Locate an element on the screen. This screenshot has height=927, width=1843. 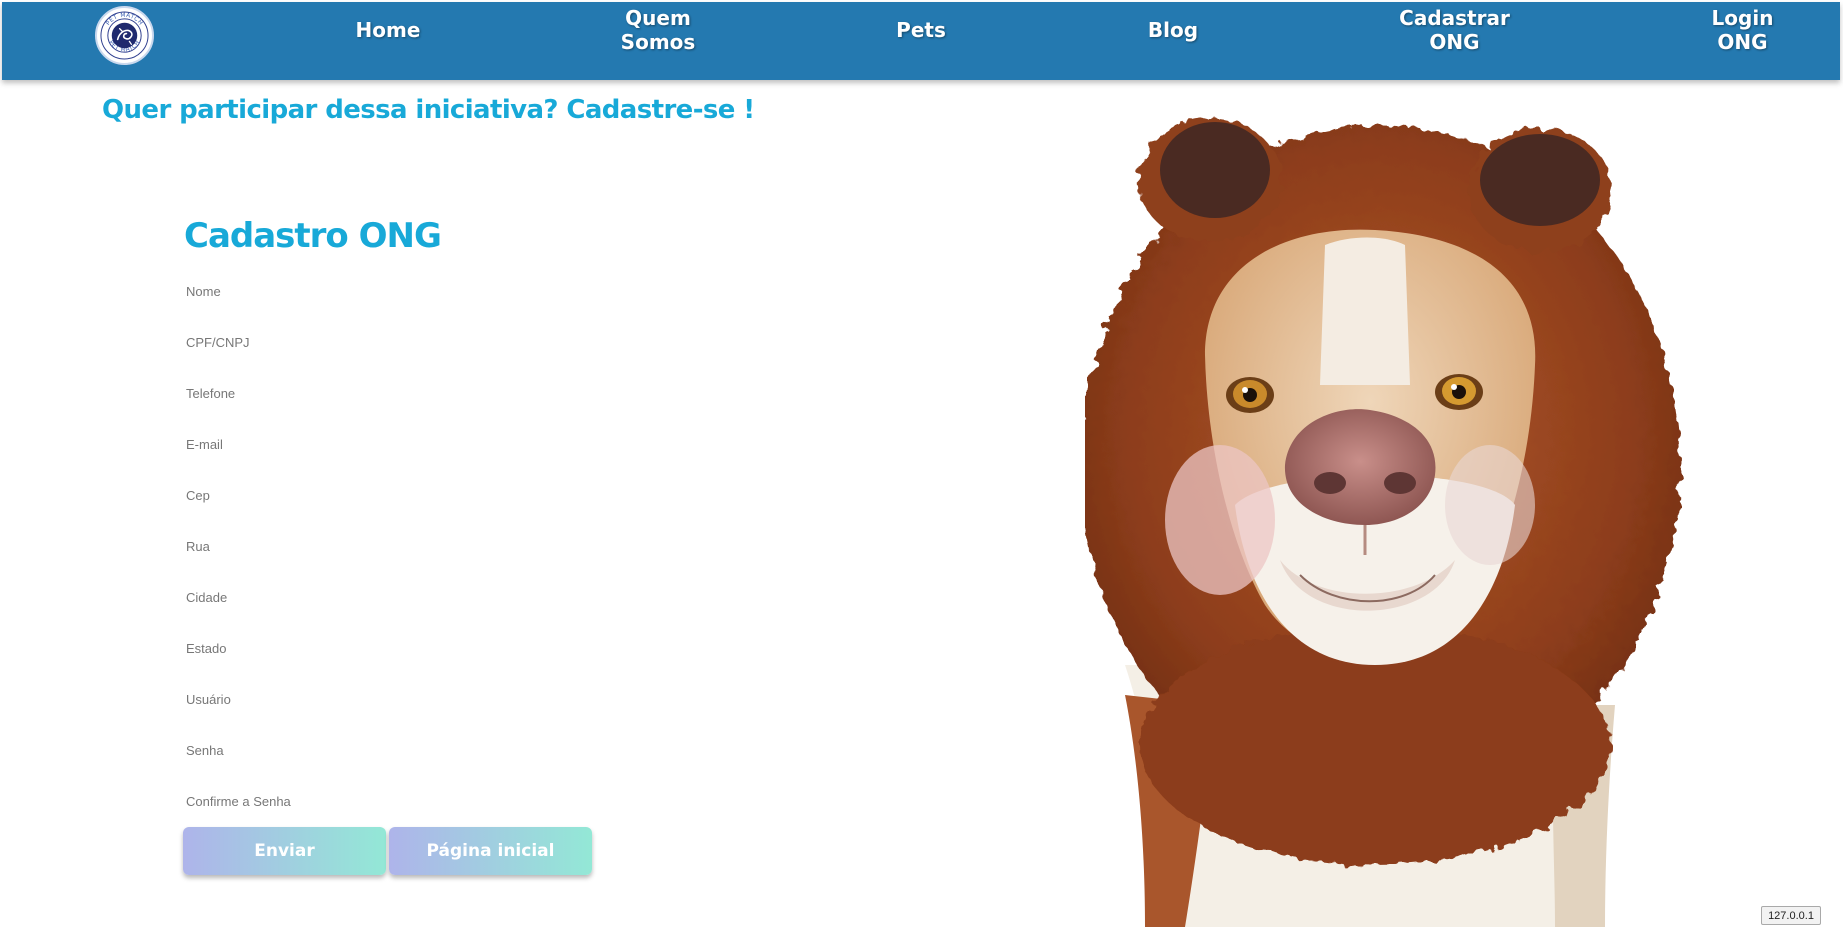
pet-match-logo-icon: PET MATCH PET MATCH is located at coordinates (124, 35).